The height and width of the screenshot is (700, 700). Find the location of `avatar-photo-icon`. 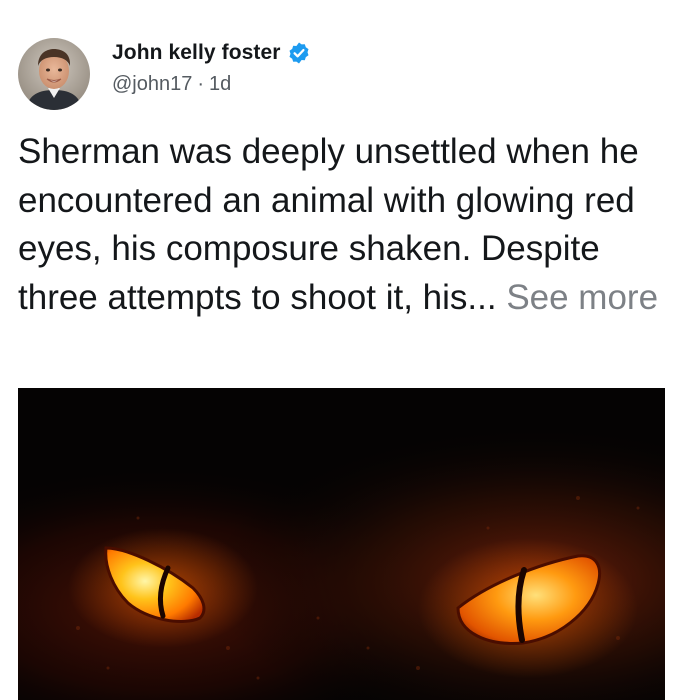

avatar-photo-icon is located at coordinates (54, 74).